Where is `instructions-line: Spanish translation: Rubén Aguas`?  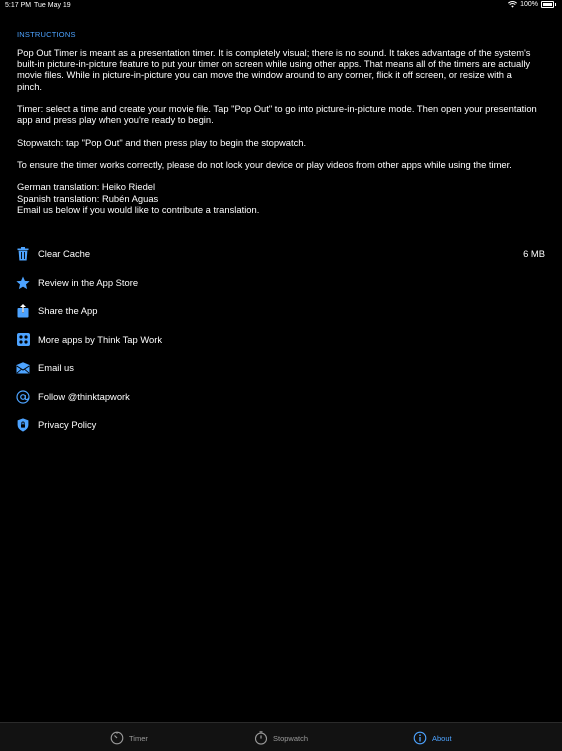
instructions-line: Spanish translation: Rubén Aguas is located at coordinates (88, 198).